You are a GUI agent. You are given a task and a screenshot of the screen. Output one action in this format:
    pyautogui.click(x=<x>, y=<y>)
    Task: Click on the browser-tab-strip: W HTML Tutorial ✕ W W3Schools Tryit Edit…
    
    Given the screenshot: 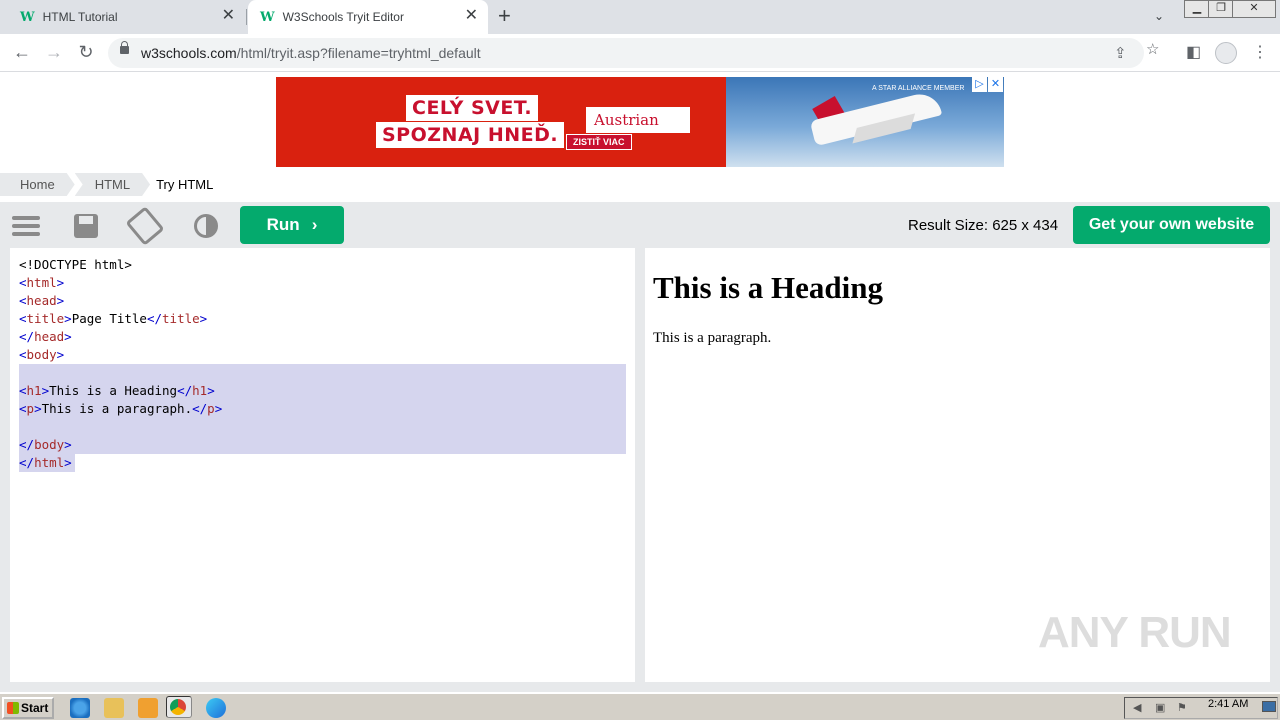 What is the action you would take?
    pyautogui.click(x=640, y=17)
    